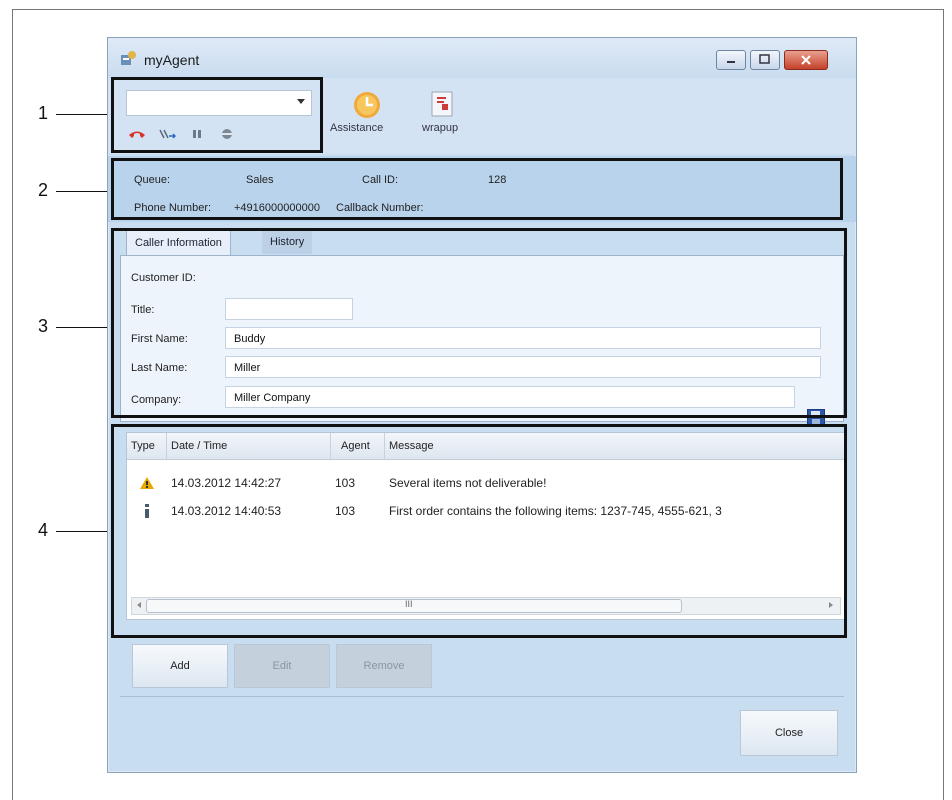  I want to click on row-datetime: 14.03.2012 14:40:53, so click(226, 511).